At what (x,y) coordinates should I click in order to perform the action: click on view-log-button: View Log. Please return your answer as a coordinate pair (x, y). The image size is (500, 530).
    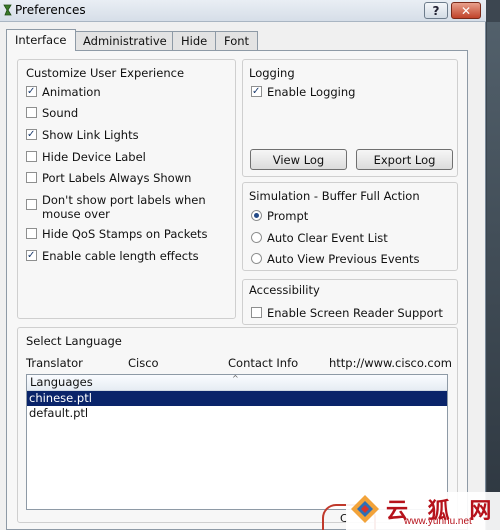
    Looking at the image, I should click on (298, 159).